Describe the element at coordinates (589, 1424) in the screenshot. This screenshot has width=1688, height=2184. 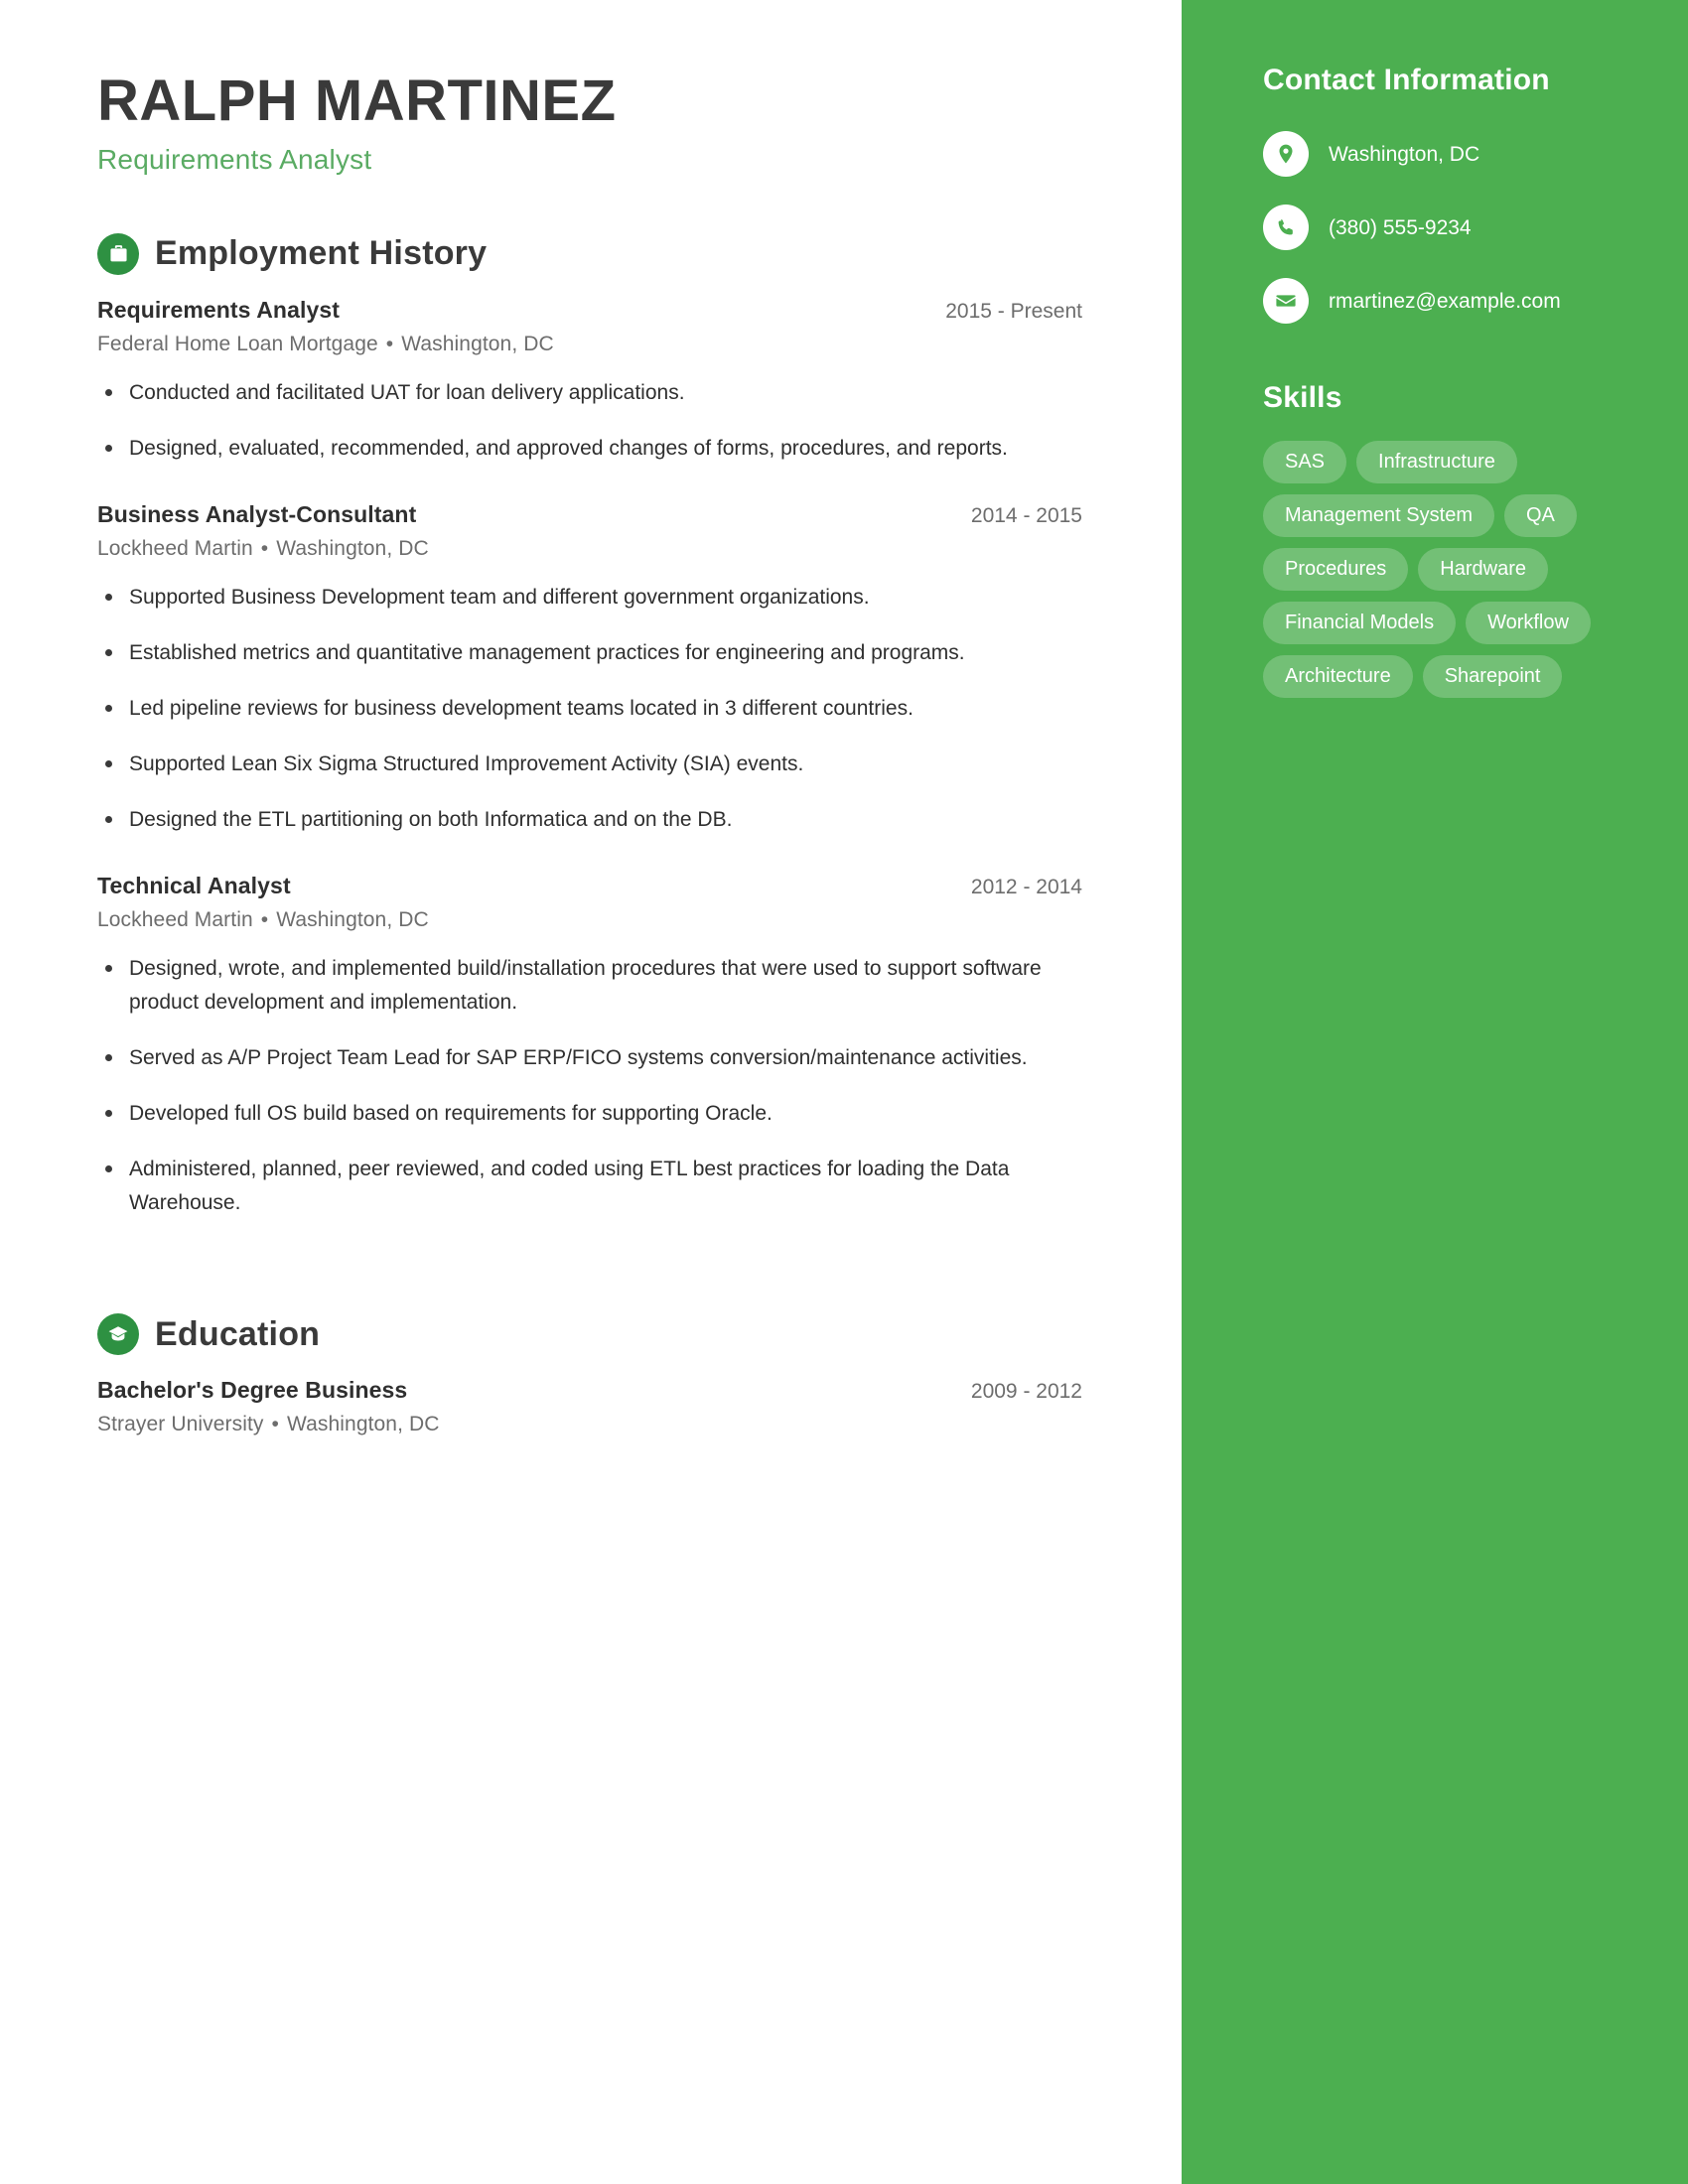
I see `entry-meta: Strayer University • Washington, DC` at that location.